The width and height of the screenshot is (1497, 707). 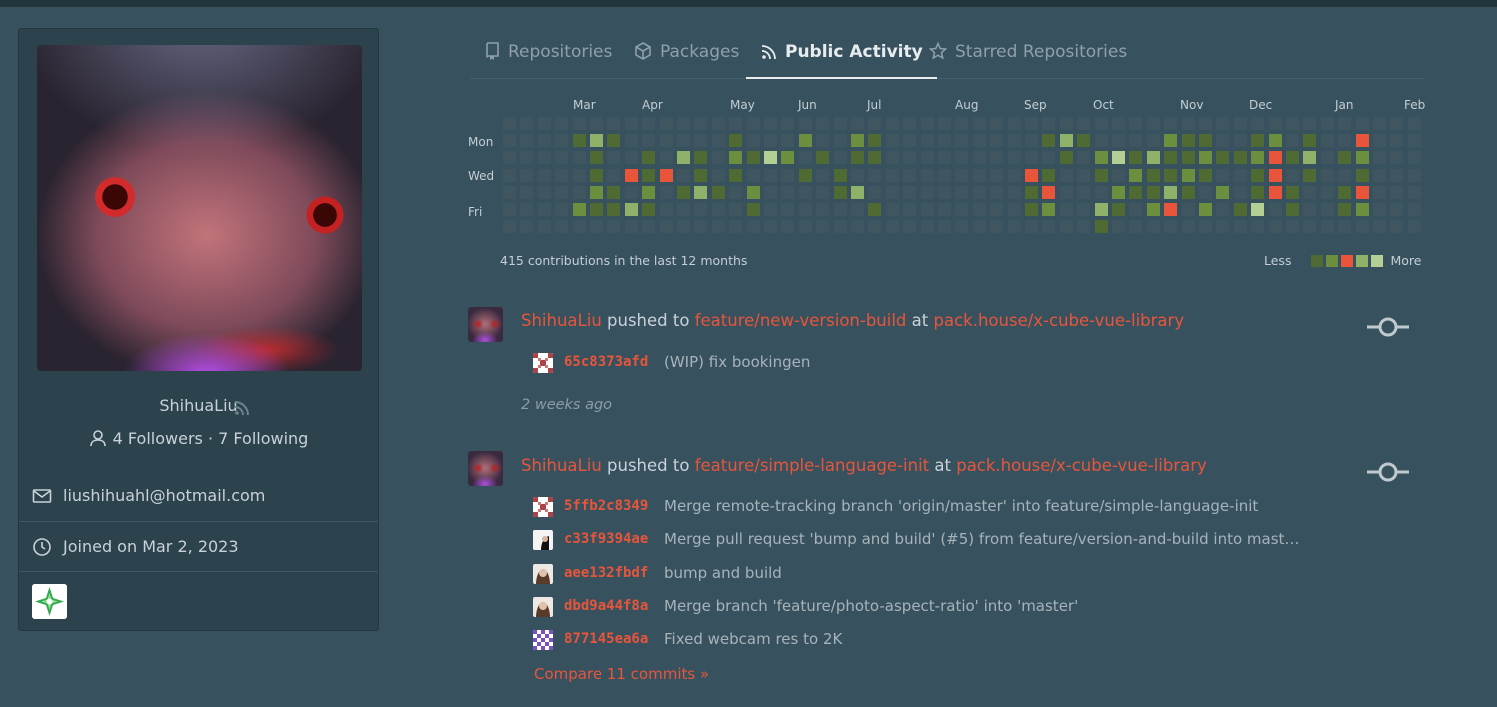 What do you see at coordinates (686, 60) in the screenshot?
I see `tab-packages: Packages` at bounding box center [686, 60].